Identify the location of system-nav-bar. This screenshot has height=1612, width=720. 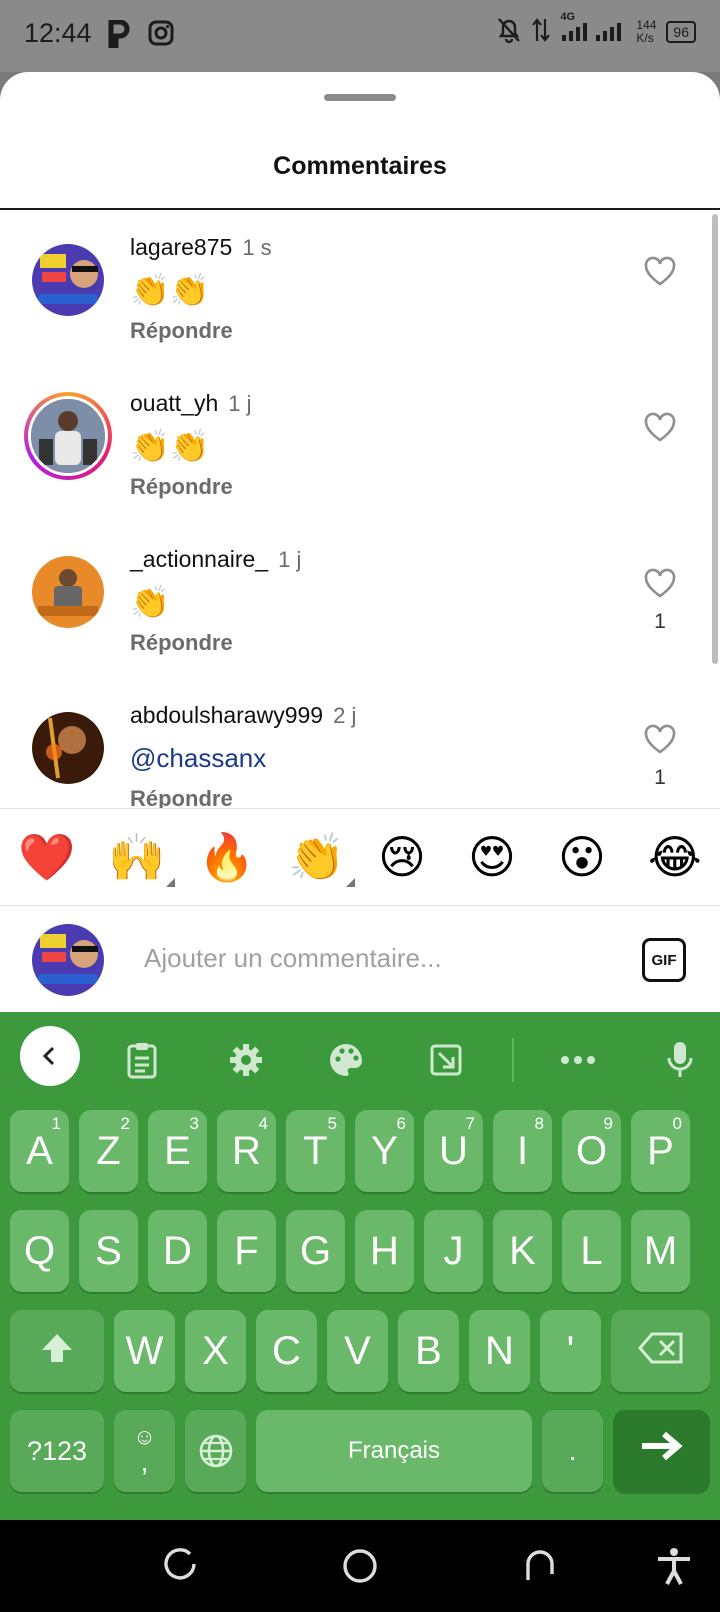
(360, 1566).